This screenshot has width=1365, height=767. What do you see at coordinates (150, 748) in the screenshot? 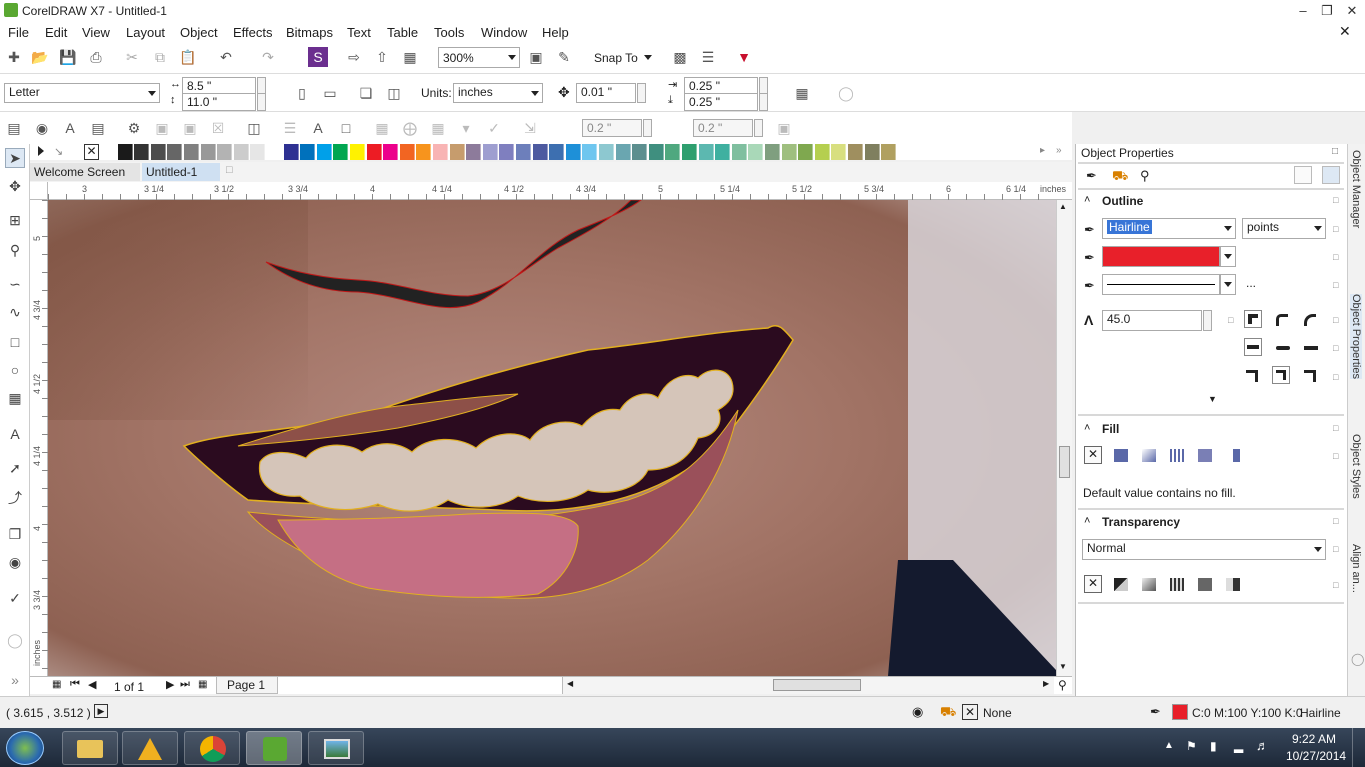
I see `taskbar-app-icon` at bounding box center [150, 748].